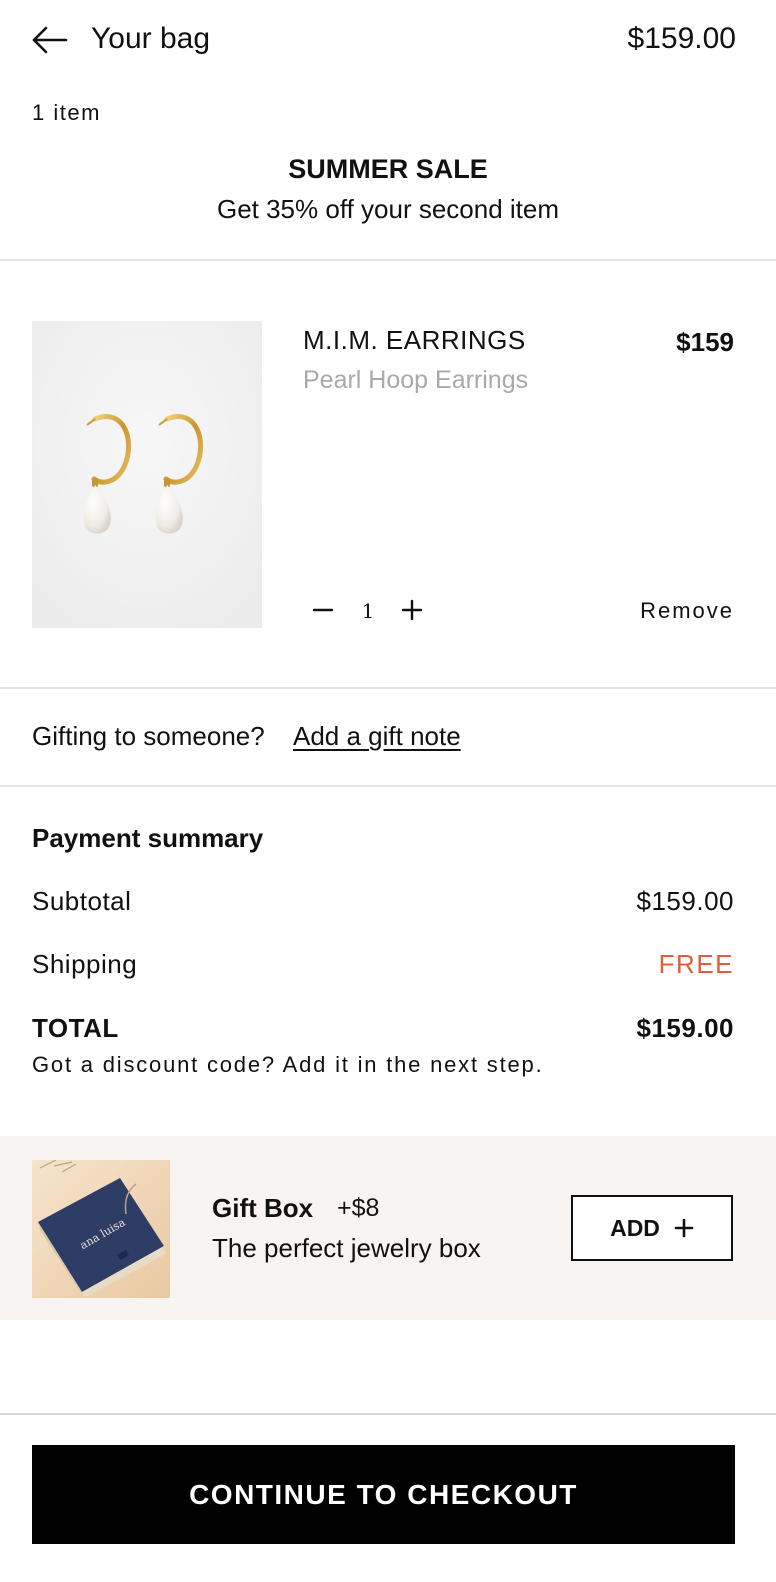 Image resolution: width=776 pixels, height=1582 pixels. I want to click on pearl-hoop-earrings-photo, so click(147, 474).